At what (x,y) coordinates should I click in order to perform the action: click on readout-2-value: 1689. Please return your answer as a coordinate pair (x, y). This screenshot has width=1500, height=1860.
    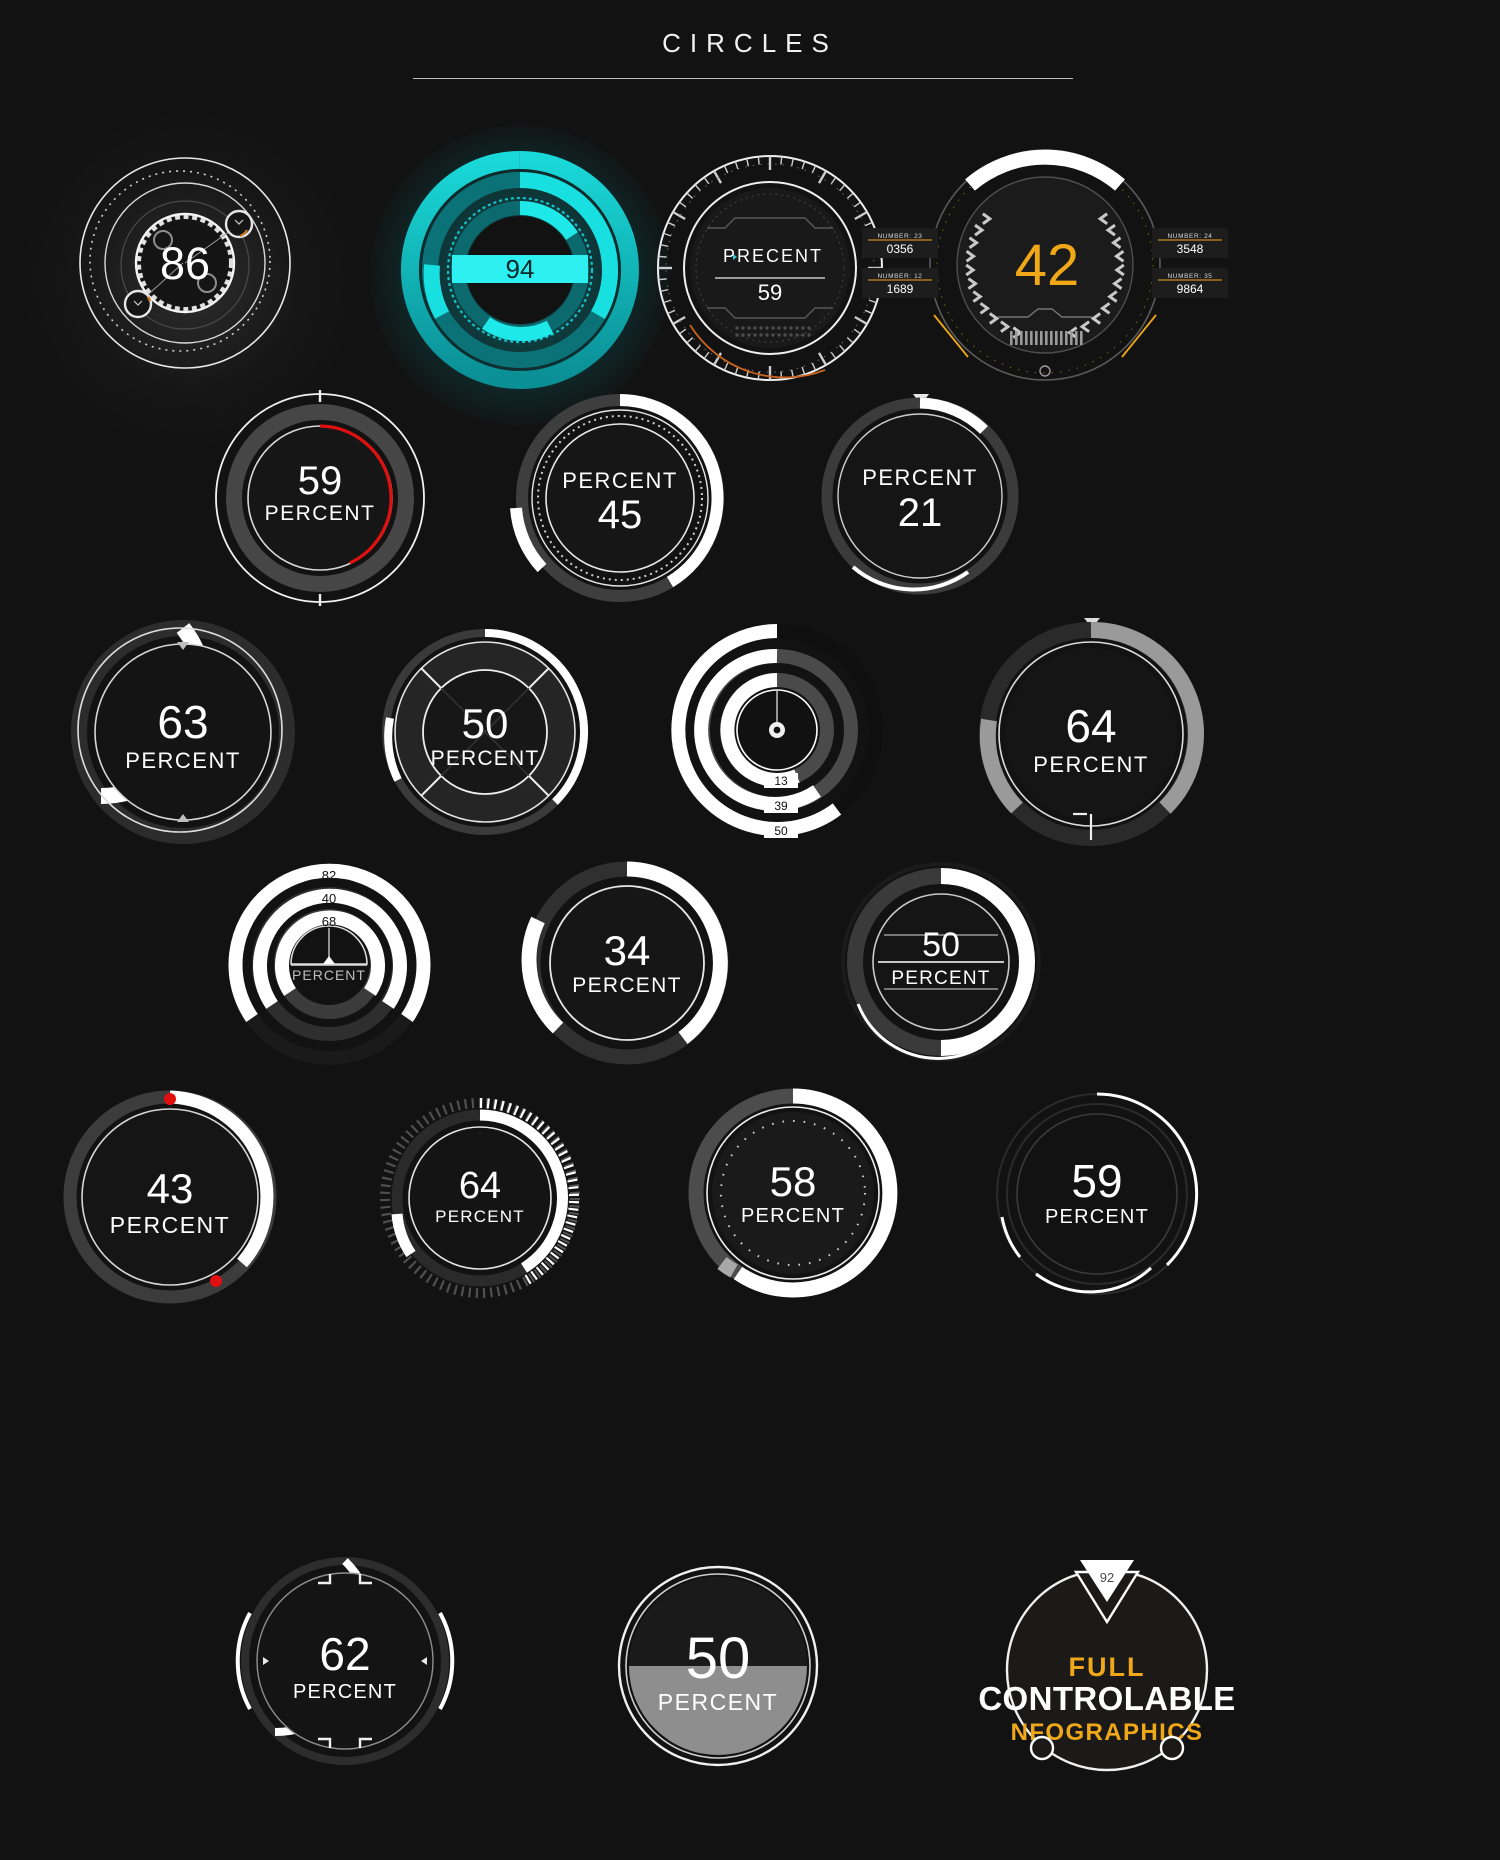
    Looking at the image, I should click on (900, 289).